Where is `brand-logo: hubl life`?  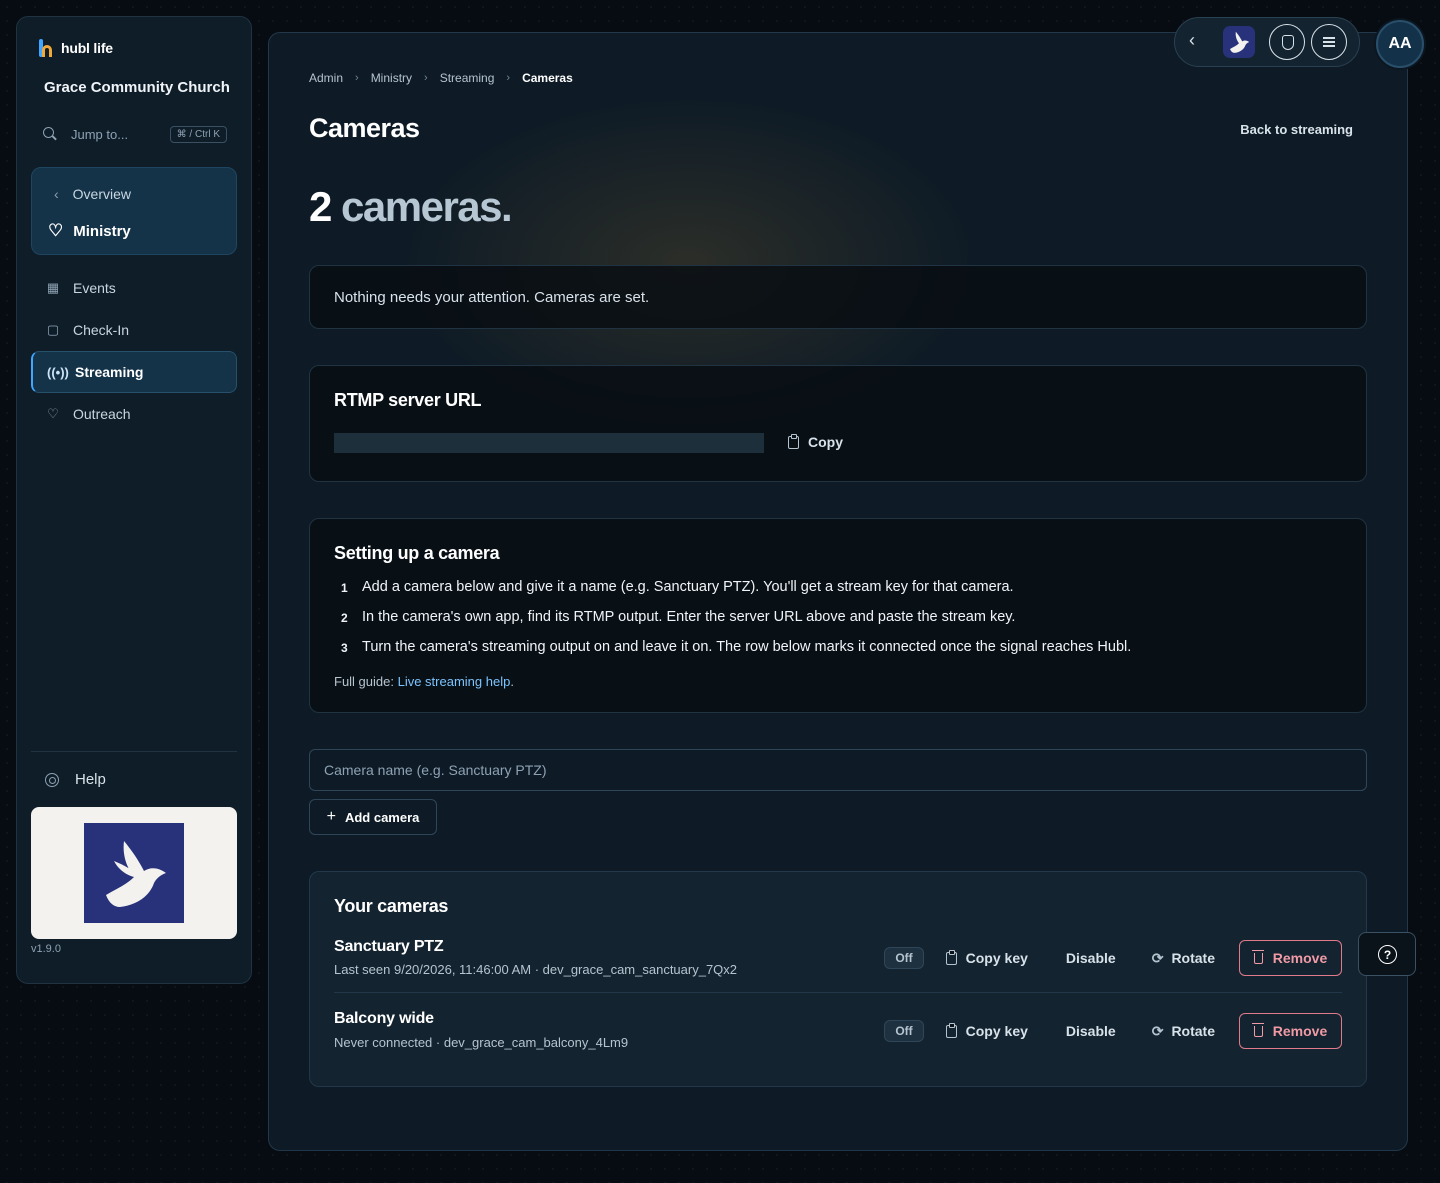 brand-logo: hubl life is located at coordinates (76, 48).